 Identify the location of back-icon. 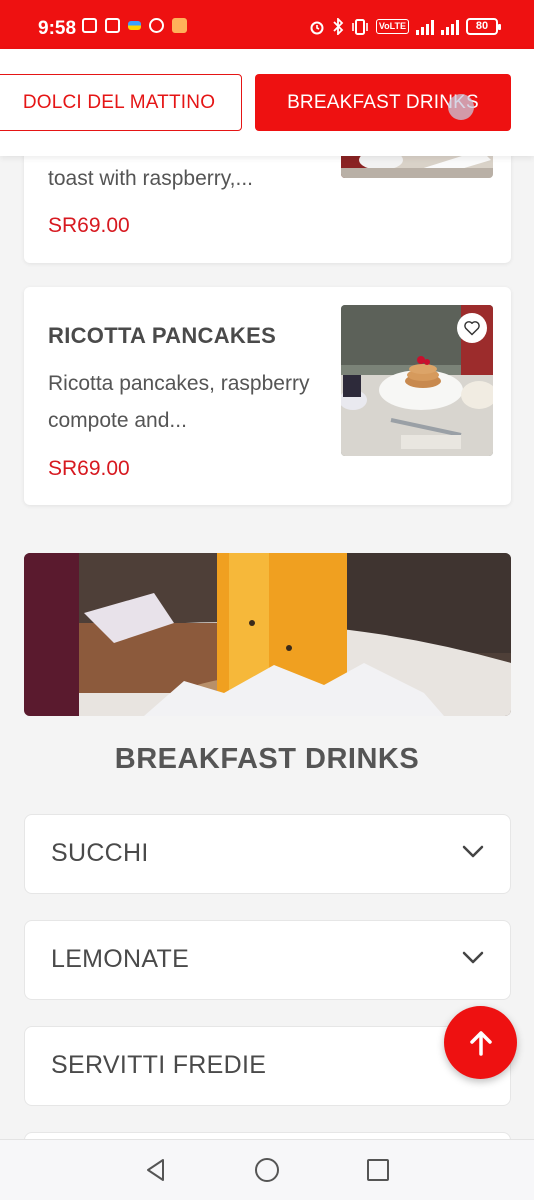
(156, 1170).